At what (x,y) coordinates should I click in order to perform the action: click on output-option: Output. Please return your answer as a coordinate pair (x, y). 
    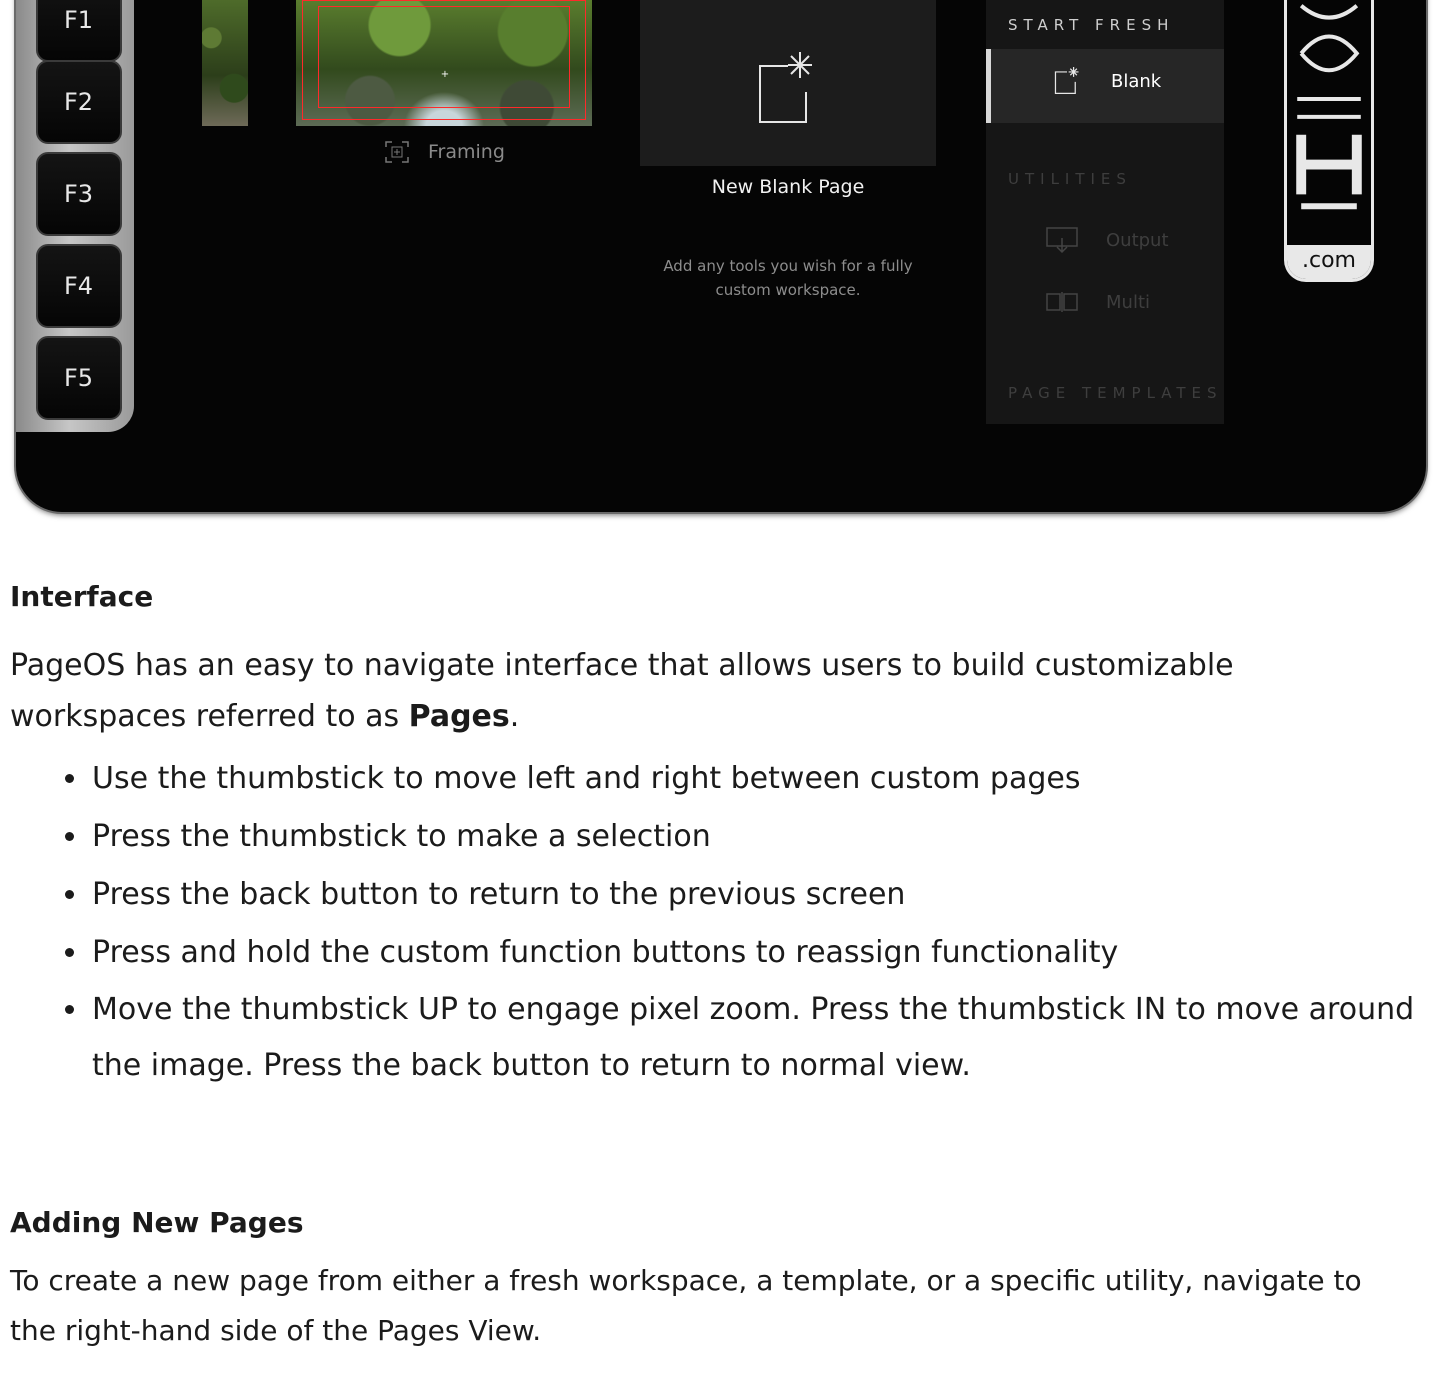
    Looking at the image, I should click on (1107, 240).